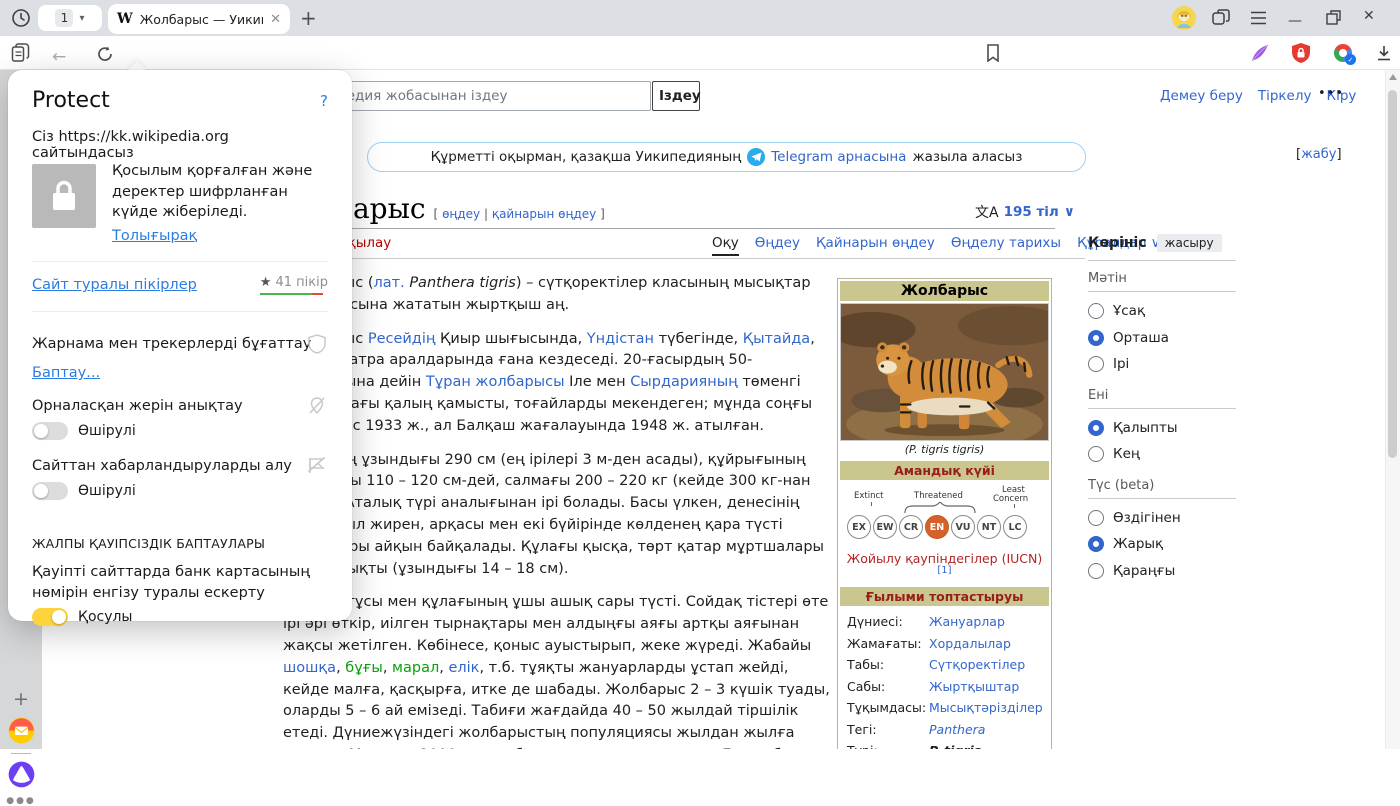  What do you see at coordinates (154, 236) in the screenshot?
I see `protect-more-link: Толығырақ` at bounding box center [154, 236].